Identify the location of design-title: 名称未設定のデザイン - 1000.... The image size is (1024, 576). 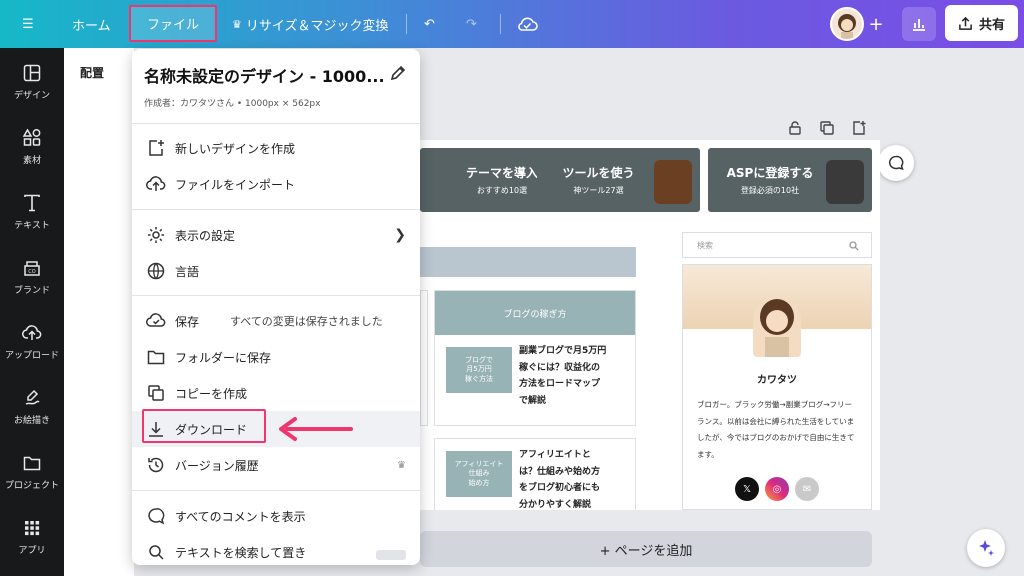
(264, 75).